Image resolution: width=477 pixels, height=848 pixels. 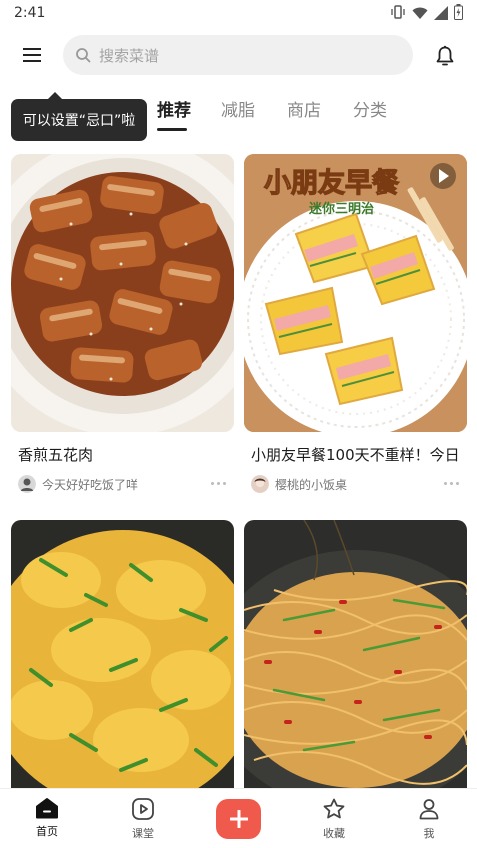 I want to click on author-name: 樱桃的小饭桌, so click(x=311, y=484).